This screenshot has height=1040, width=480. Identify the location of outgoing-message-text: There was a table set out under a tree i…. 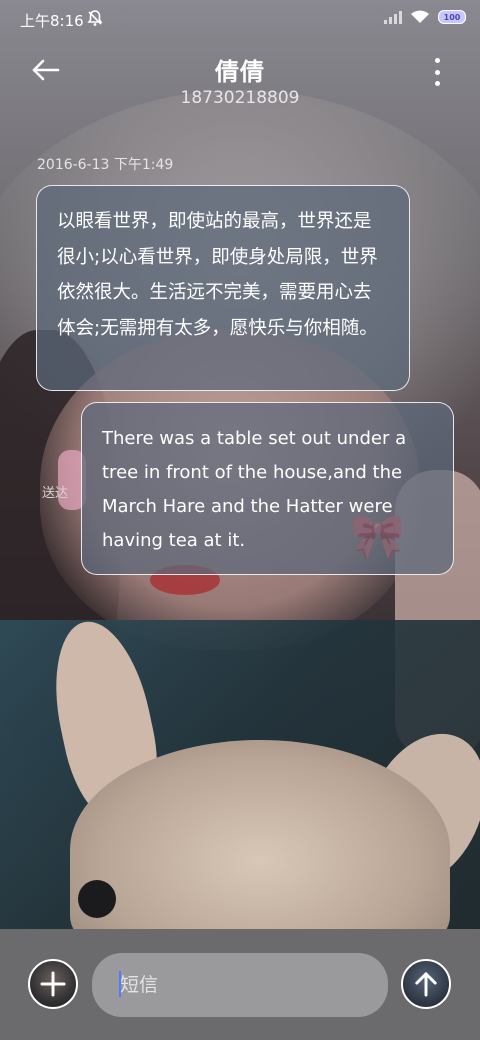
(254, 489).